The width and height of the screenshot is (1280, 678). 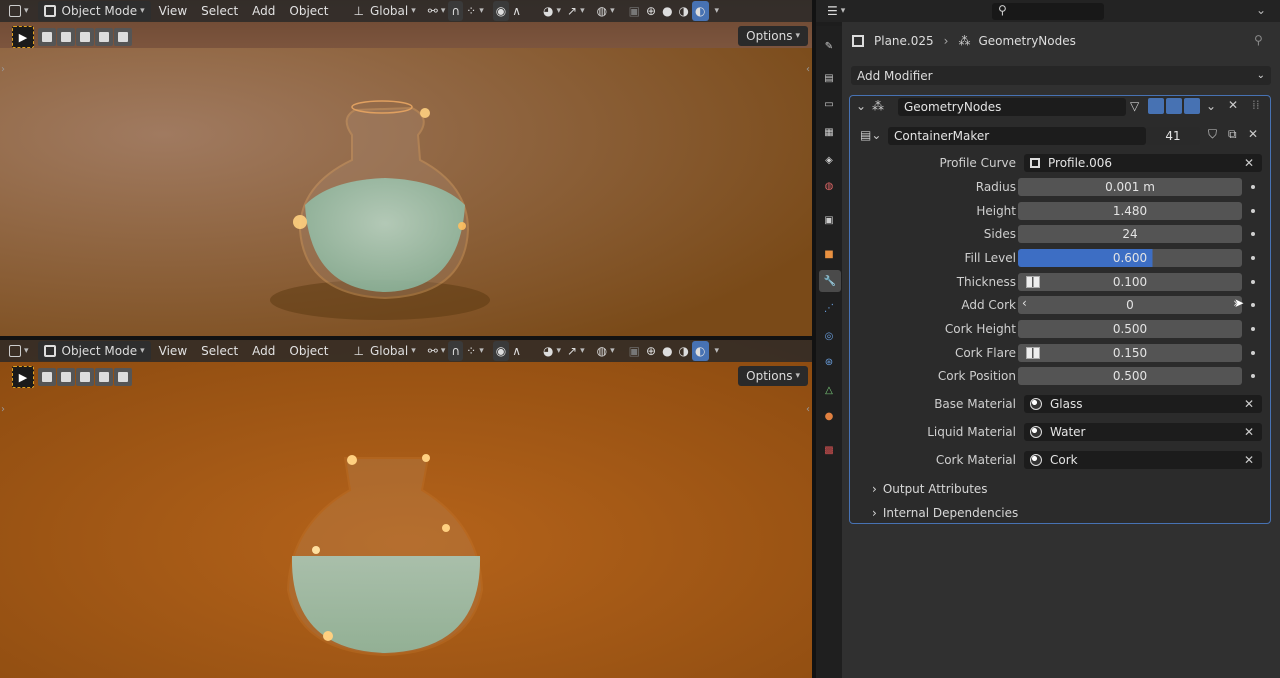 What do you see at coordinates (651, 11) in the screenshot?
I see `shading-wireframe: ⊕` at bounding box center [651, 11].